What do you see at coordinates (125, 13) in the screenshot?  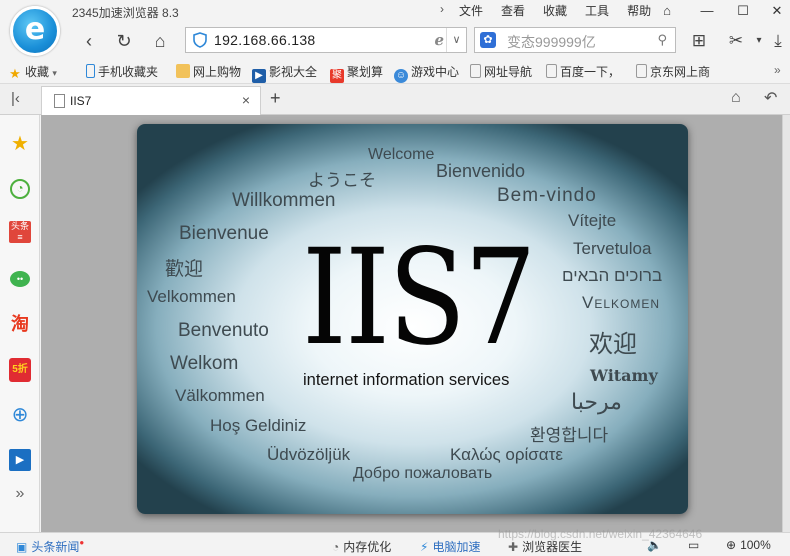 I see `app-title: 2345加速浏览器 8.3` at bounding box center [125, 13].